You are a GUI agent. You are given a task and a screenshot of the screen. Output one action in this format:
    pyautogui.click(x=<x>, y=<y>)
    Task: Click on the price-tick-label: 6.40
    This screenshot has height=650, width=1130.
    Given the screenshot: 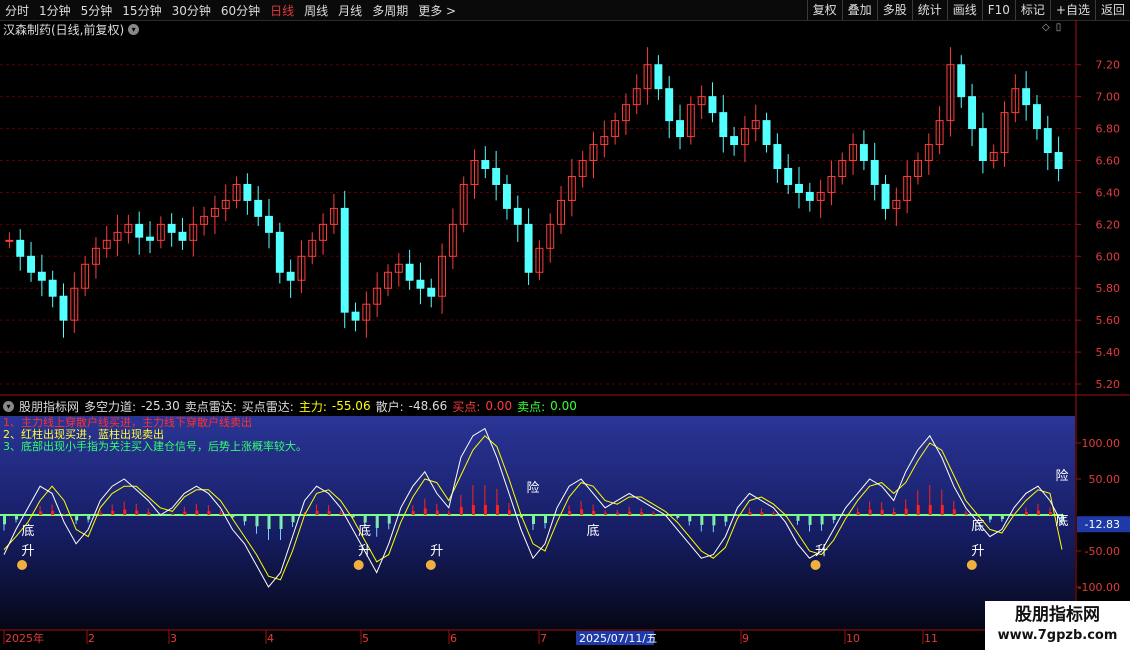 What is the action you would take?
    pyautogui.click(x=1108, y=192)
    